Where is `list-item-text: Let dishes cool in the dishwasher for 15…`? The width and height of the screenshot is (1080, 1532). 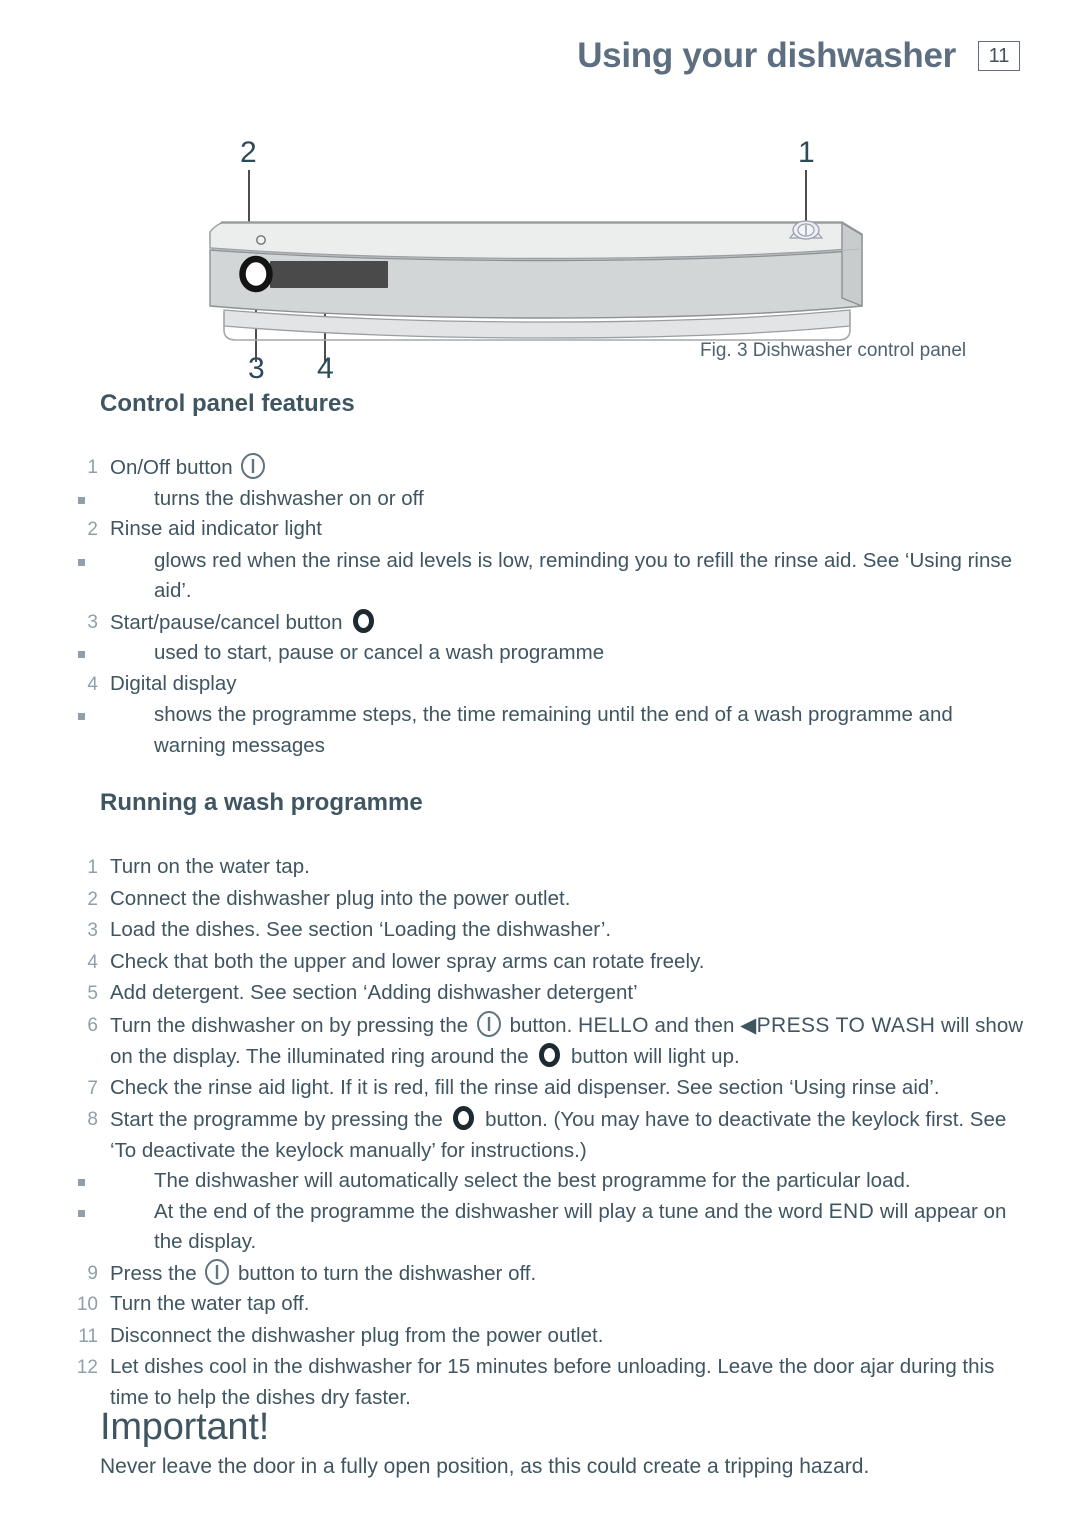 list-item-text: Let dishes cool in the dishwasher for 15… is located at coordinates (552, 1382).